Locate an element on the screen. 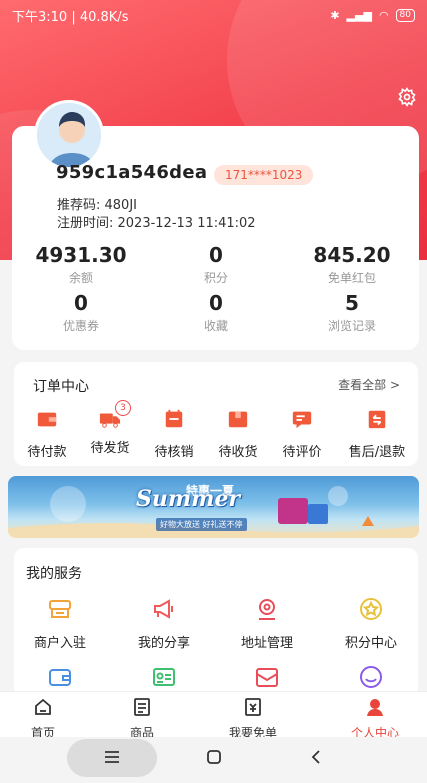  service-my-share: 我的分享 is located at coordinates (164, 623).